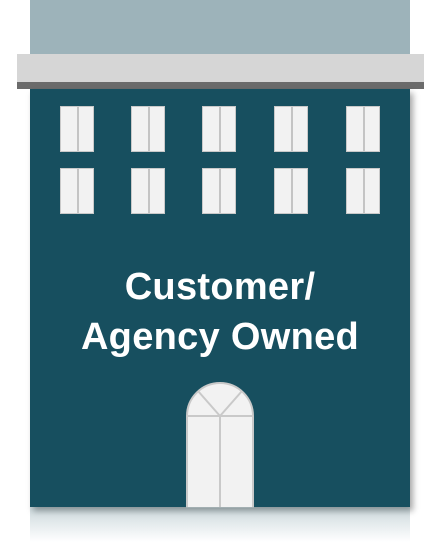  I want to click on roof-trim, so click(220, 85).